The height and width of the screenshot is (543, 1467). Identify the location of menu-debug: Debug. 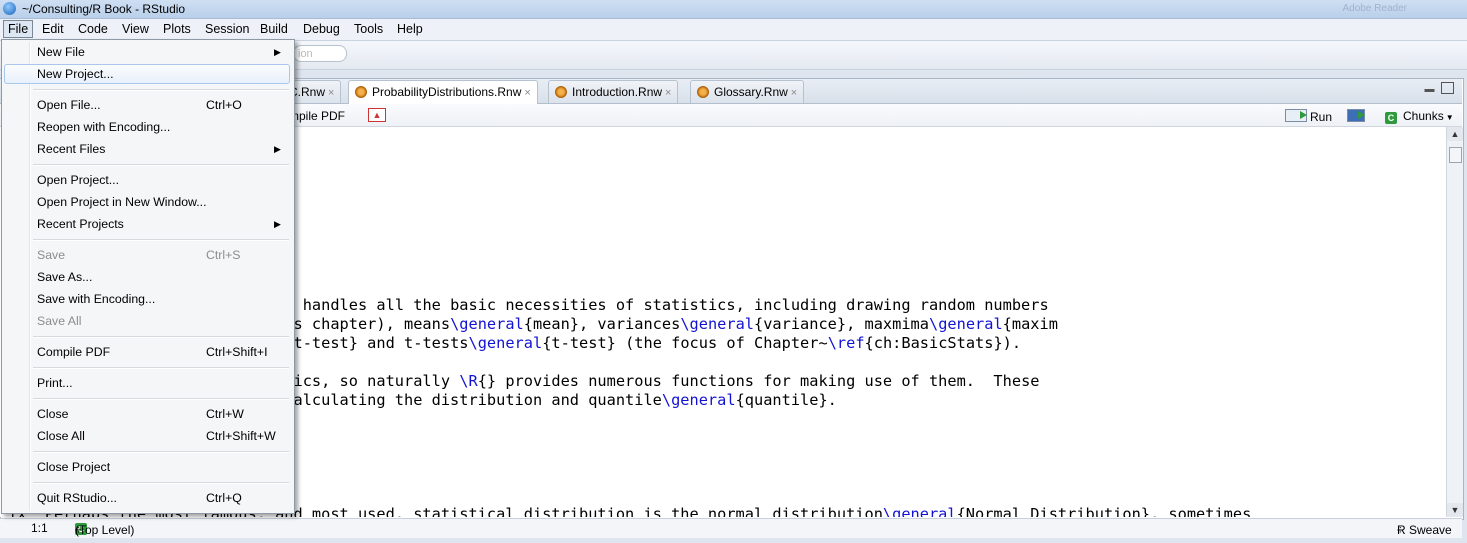
(321, 29).